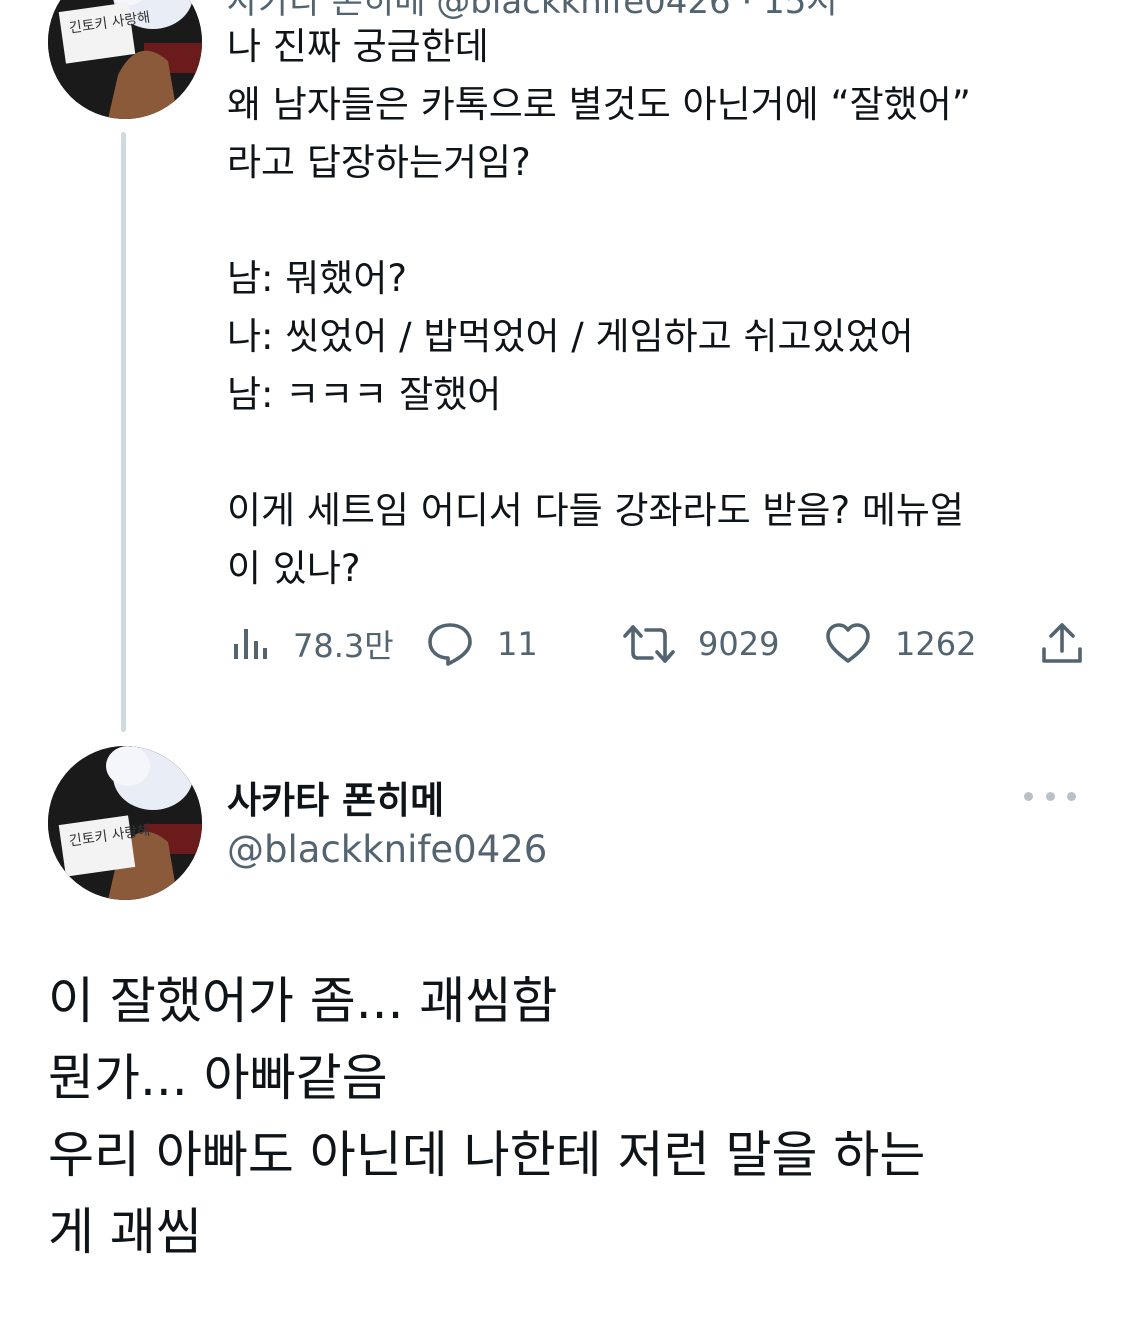 The image size is (1125, 1323). I want to click on bar-chart-icon, so click(250, 644).